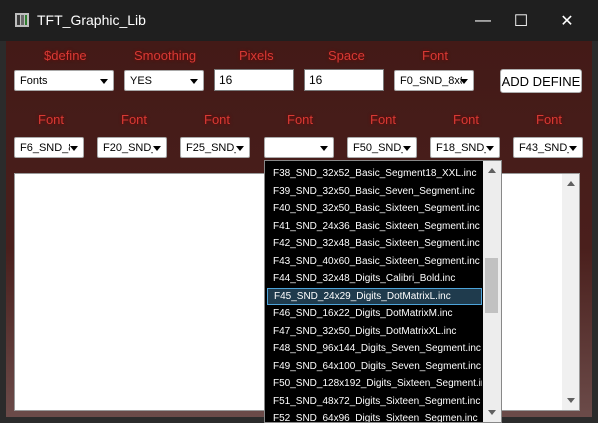 This screenshot has height=423, width=598. Describe the element at coordinates (64, 80) in the screenshot. I see `define-combo: Fonts` at that location.